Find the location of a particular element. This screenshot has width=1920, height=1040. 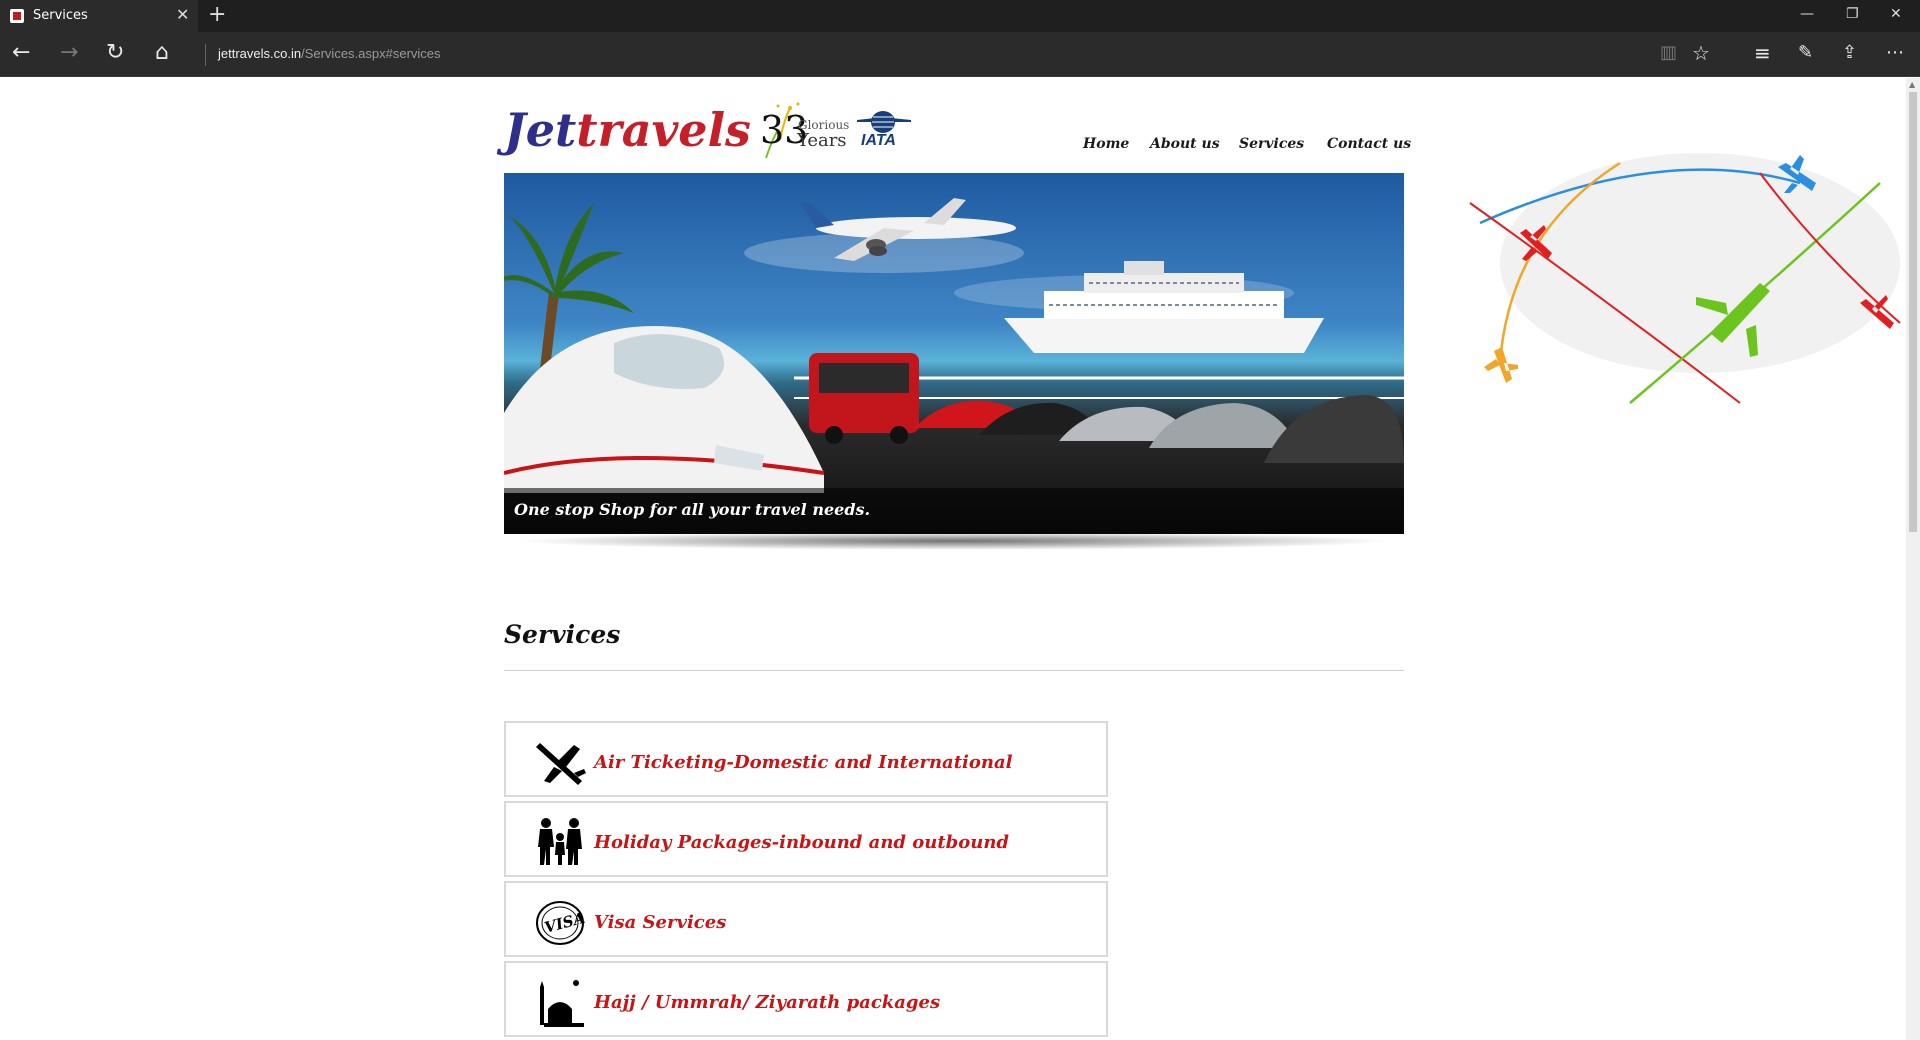

service-label: Visa Services is located at coordinates (660, 922).